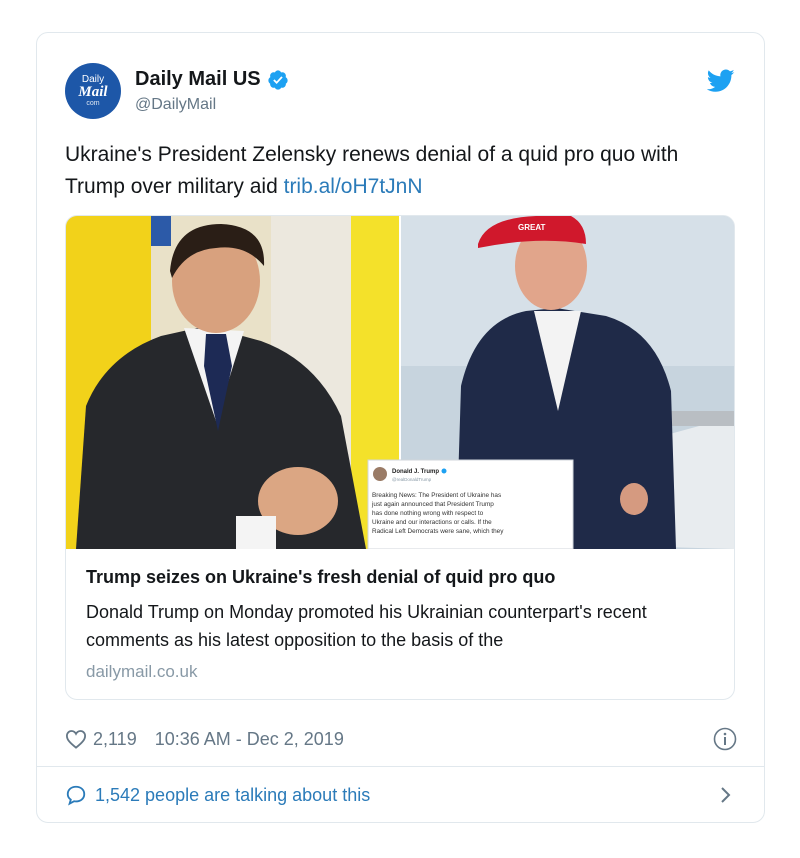 This screenshot has width=800, height=858. Describe the element at coordinates (400, 766) in the screenshot. I see `footer-divider` at that location.